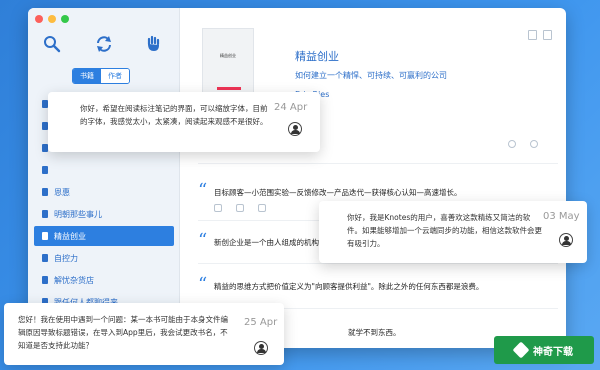  I want to click on review-date: 24 Apr, so click(291, 107).